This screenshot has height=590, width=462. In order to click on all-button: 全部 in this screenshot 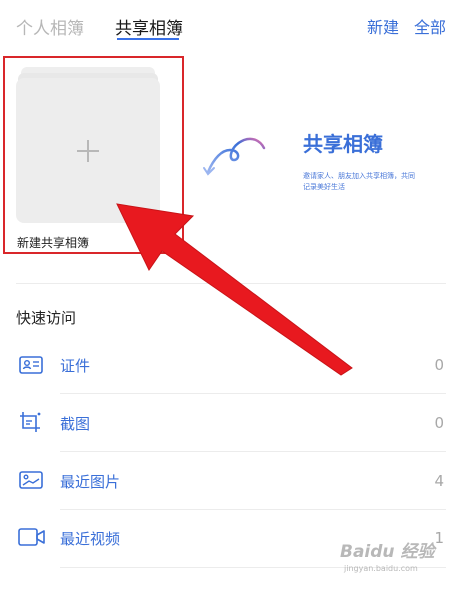, I will do `click(430, 26)`.